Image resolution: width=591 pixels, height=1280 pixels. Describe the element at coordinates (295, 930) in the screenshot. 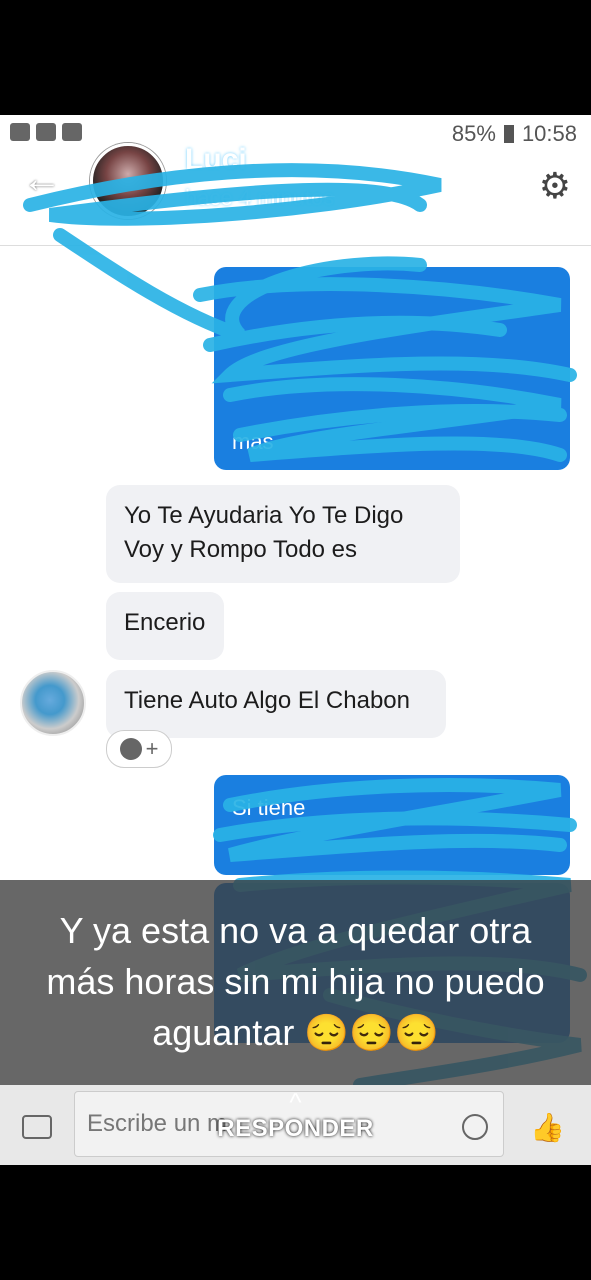

I see `caption-line-1: Y ya esta no va a quedar otra` at that location.